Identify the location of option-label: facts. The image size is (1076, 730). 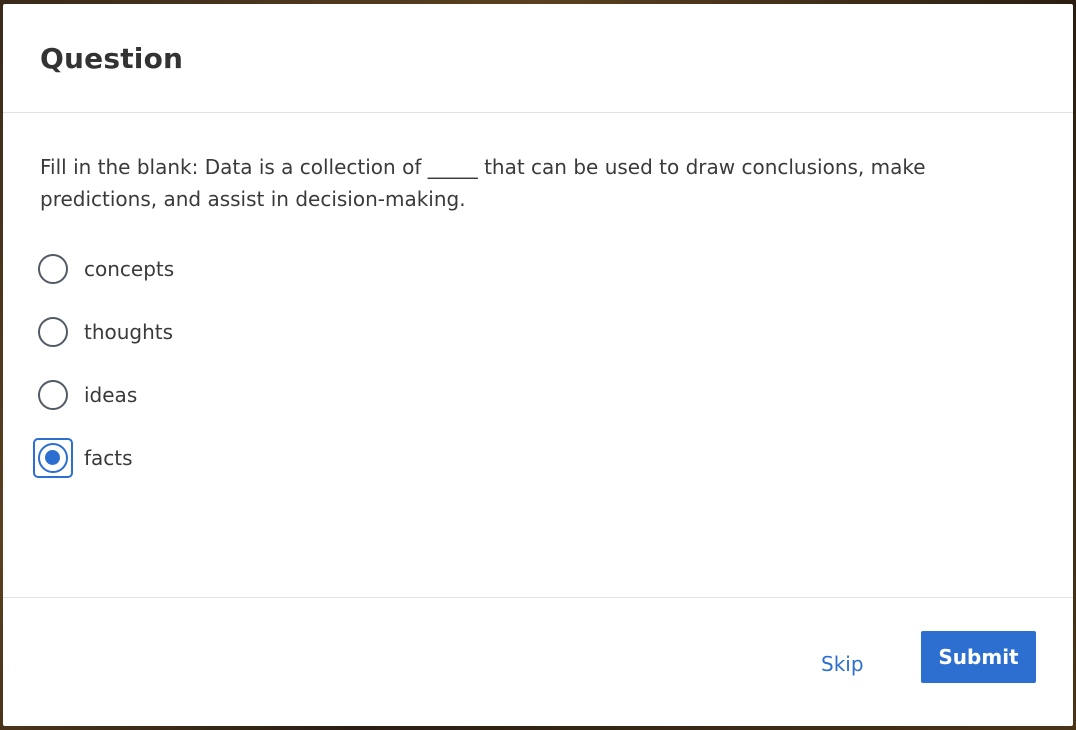
(108, 457).